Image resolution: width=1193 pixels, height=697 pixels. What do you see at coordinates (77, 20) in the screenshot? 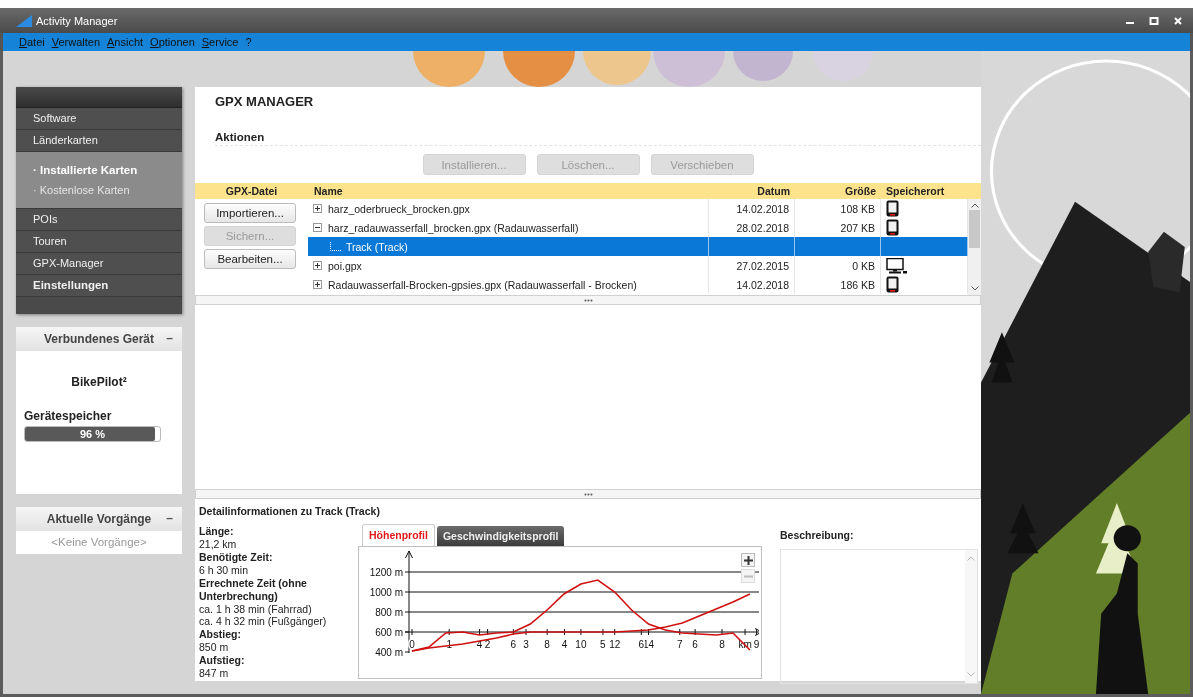
I see `window-title: Activity Manager` at bounding box center [77, 20].